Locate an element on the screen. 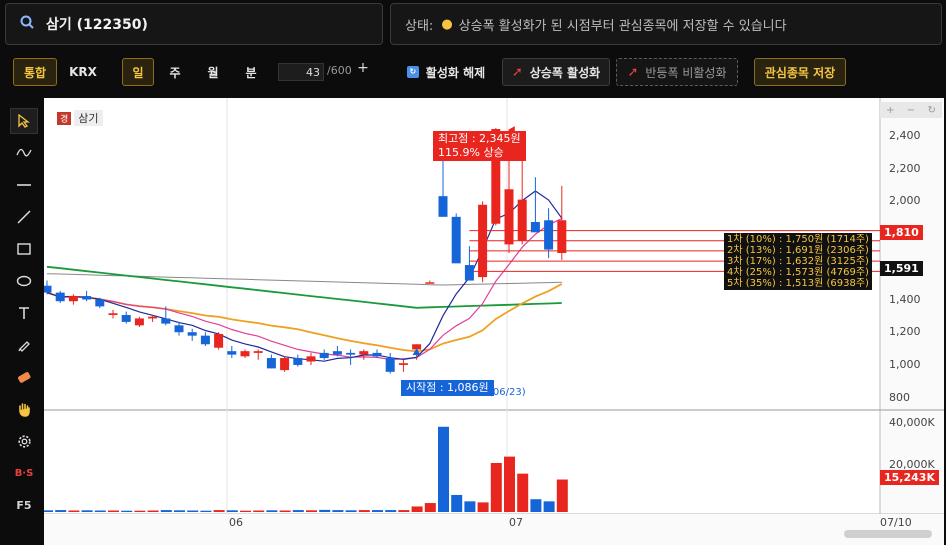  fib-level-4: 4차 (25%) : 1,573원 (4769주) is located at coordinates (798, 272).